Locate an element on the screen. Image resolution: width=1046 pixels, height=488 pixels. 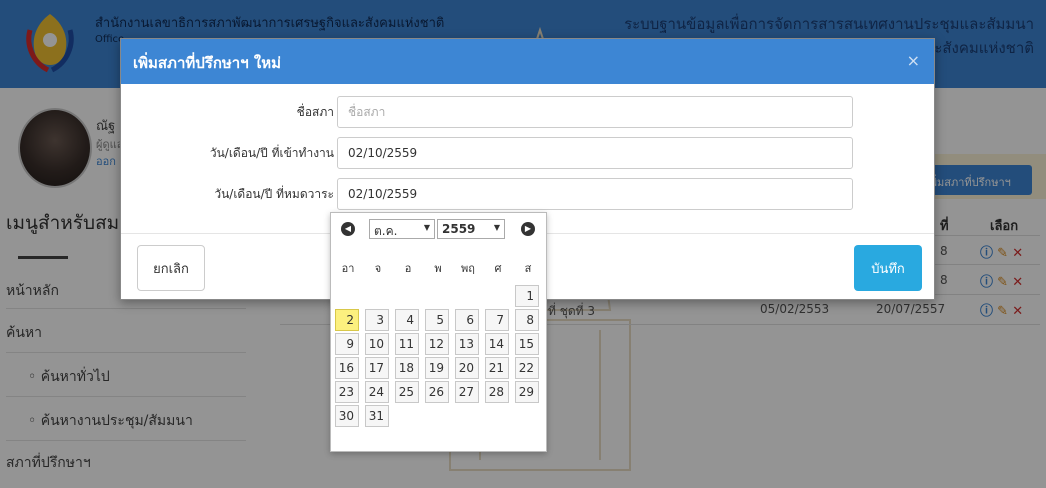
month-select: ต.ค. ▼ is located at coordinates (402, 229).